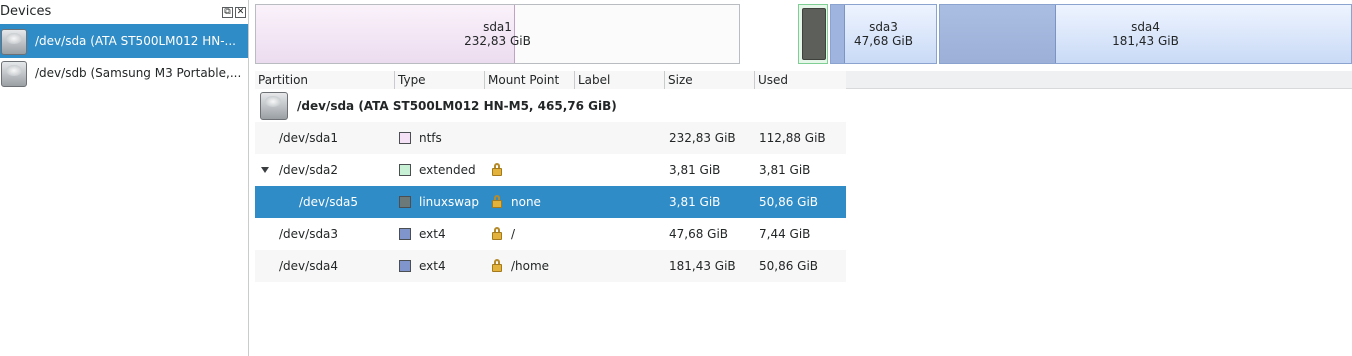 This screenshot has width=1352, height=356. What do you see at coordinates (710, 80) in the screenshot?
I see `column-header-size: Size` at bounding box center [710, 80].